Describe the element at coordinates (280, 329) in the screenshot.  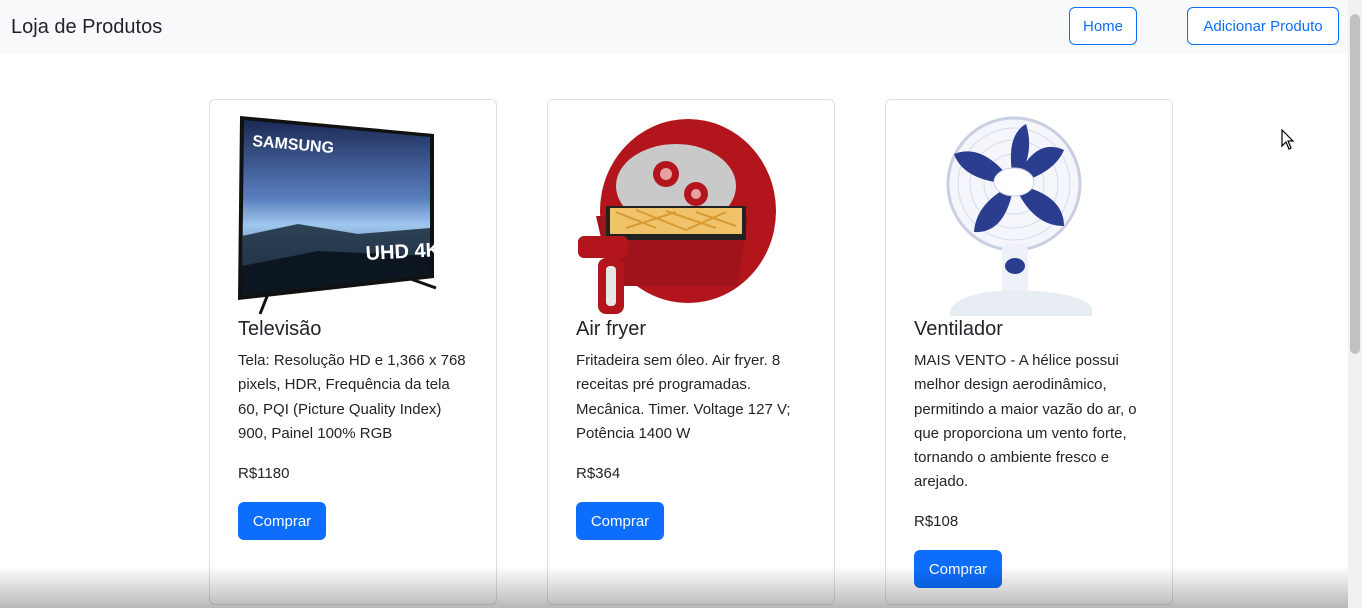
I see `product-title: Televisão` at that location.